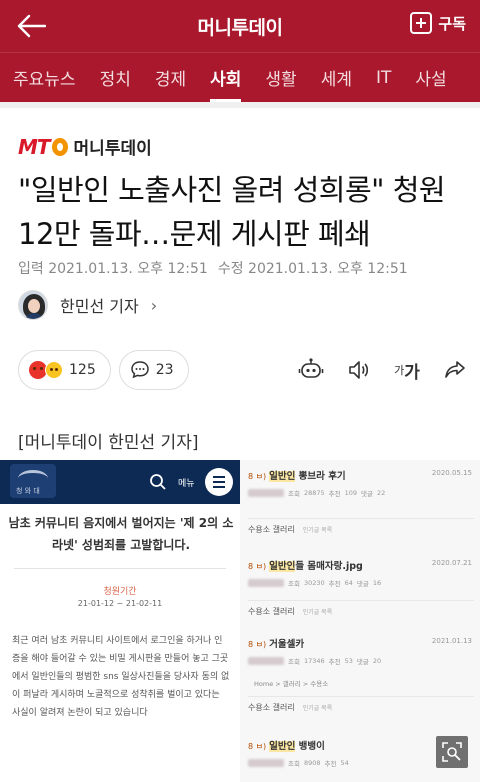 The image size is (480, 782). I want to click on read-aloud-button, so click(359, 370).